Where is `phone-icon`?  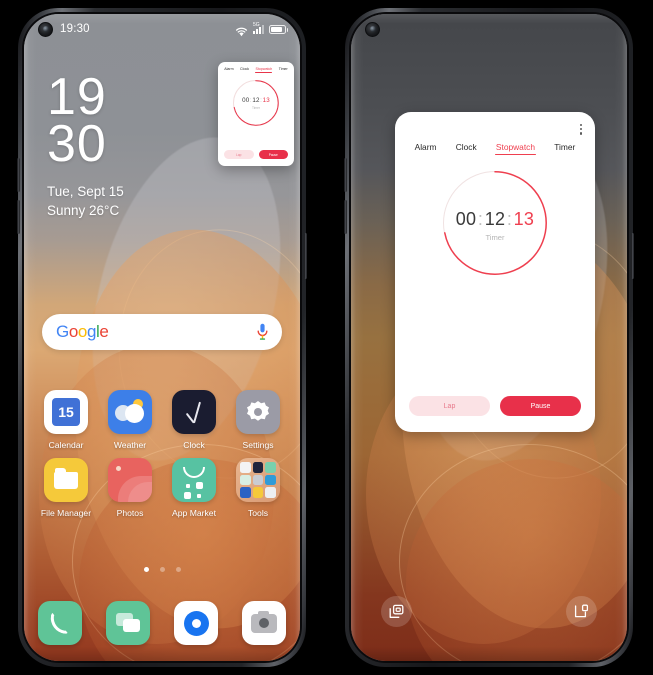 phone-icon is located at coordinates (60, 623).